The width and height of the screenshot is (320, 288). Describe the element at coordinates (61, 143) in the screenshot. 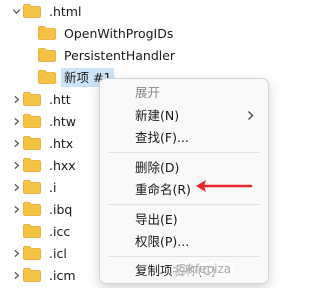

I see `tree-node-label: .htx` at that location.